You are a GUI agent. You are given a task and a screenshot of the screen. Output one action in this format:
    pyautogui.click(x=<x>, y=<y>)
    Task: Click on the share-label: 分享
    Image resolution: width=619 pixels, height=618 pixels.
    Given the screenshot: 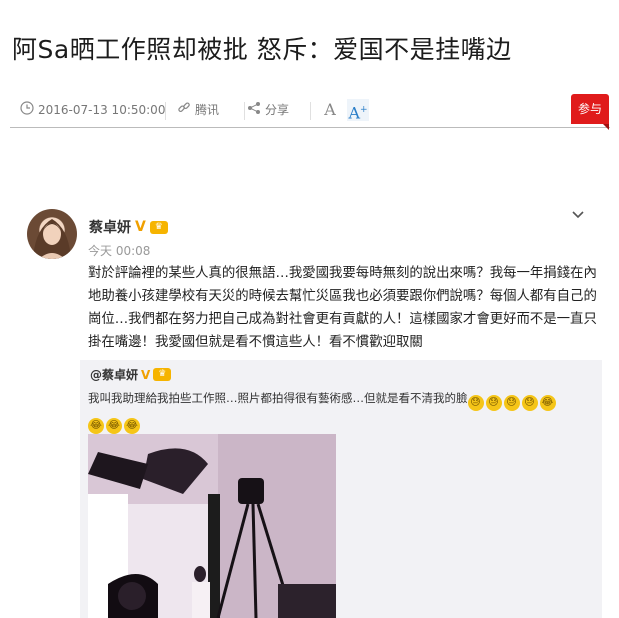 What is the action you would take?
    pyautogui.click(x=277, y=110)
    